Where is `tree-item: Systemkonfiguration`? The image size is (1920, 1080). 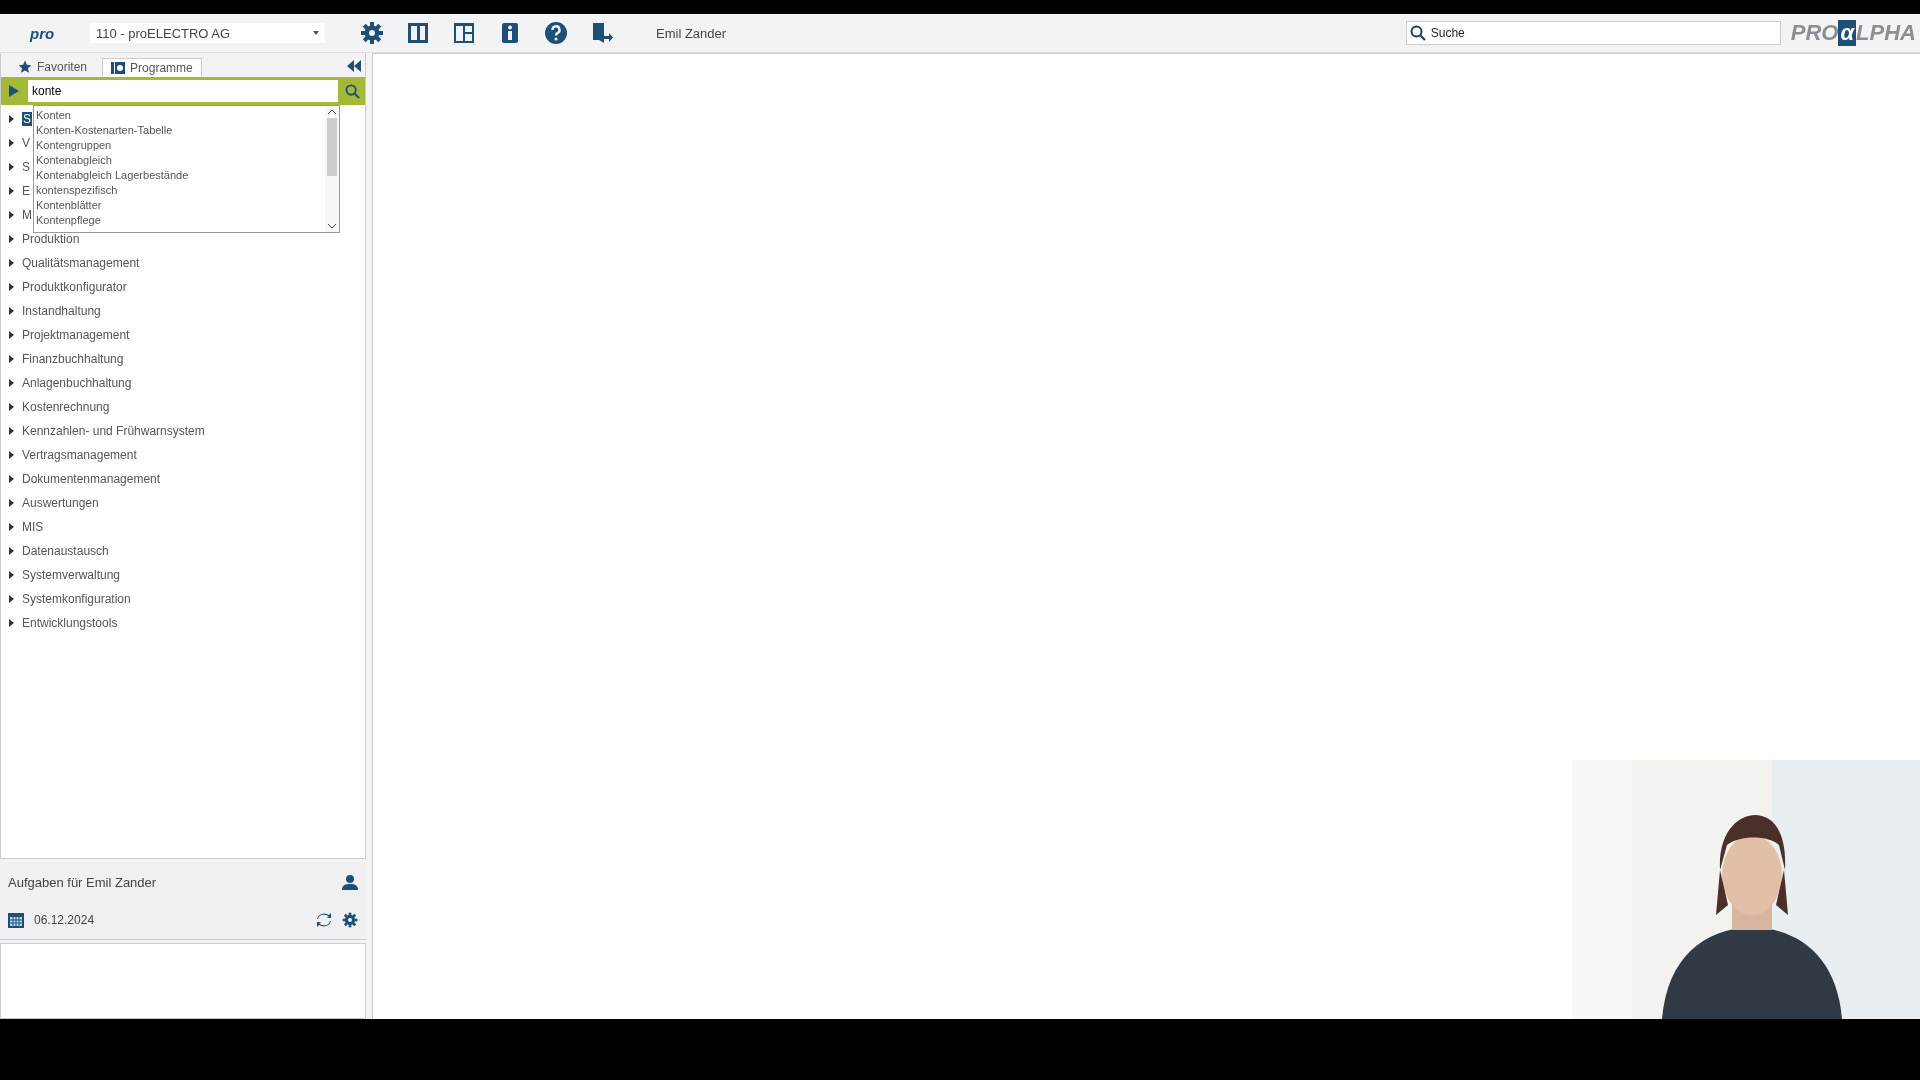 tree-item: Systemkonfiguration is located at coordinates (76, 599).